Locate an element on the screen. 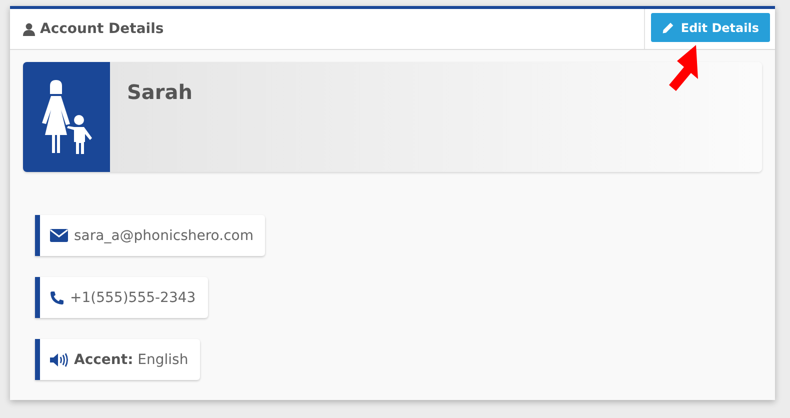 The image size is (790, 418). contact-text: Accent: English is located at coordinates (131, 360).